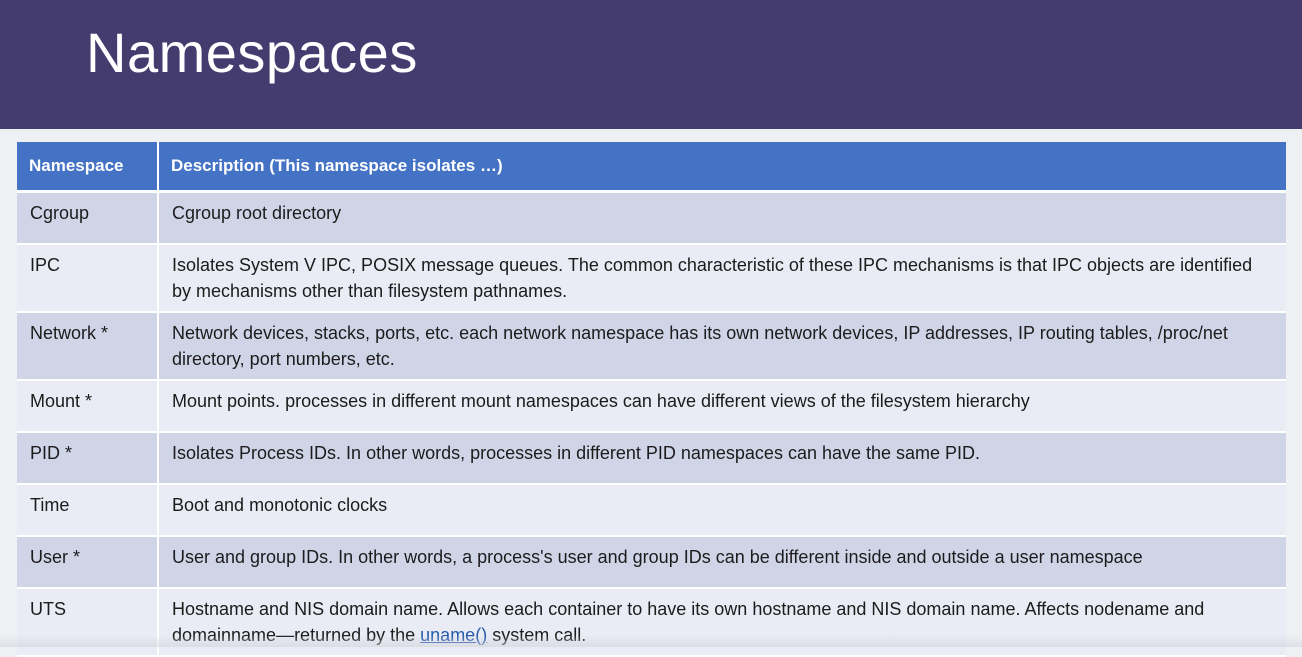 Image resolution: width=1302 pixels, height=657 pixels. What do you see at coordinates (722, 510) in the screenshot?
I see `namespace-description: Boot and monotonic clocks` at bounding box center [722, 510].